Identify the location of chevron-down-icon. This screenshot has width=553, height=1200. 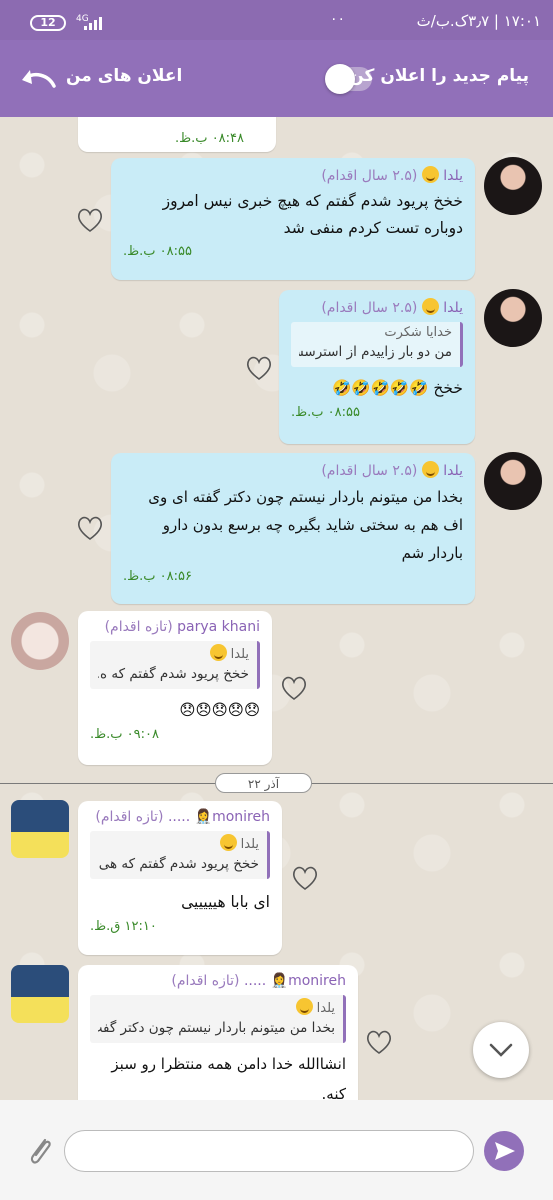
(501, 1050).